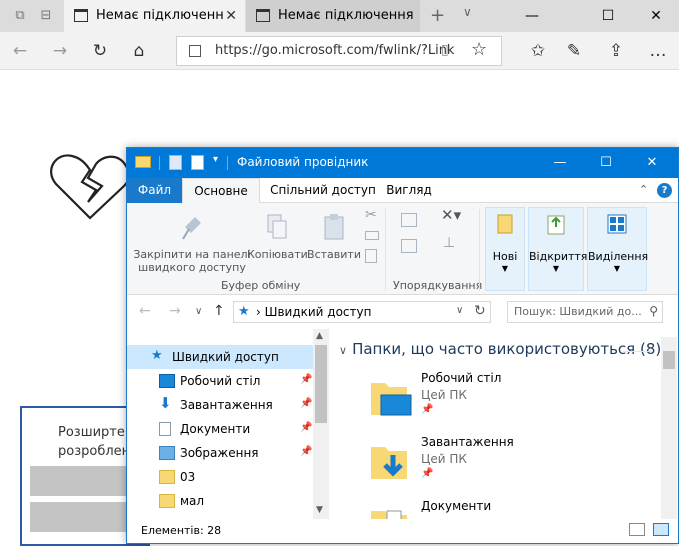 Image resolution: width=679 pixels, height=546 pixels. What do you see at coordinates (409, 190) in the screenshot?
I see `tab-view: Вигляд` at bounding box center [409, 190].